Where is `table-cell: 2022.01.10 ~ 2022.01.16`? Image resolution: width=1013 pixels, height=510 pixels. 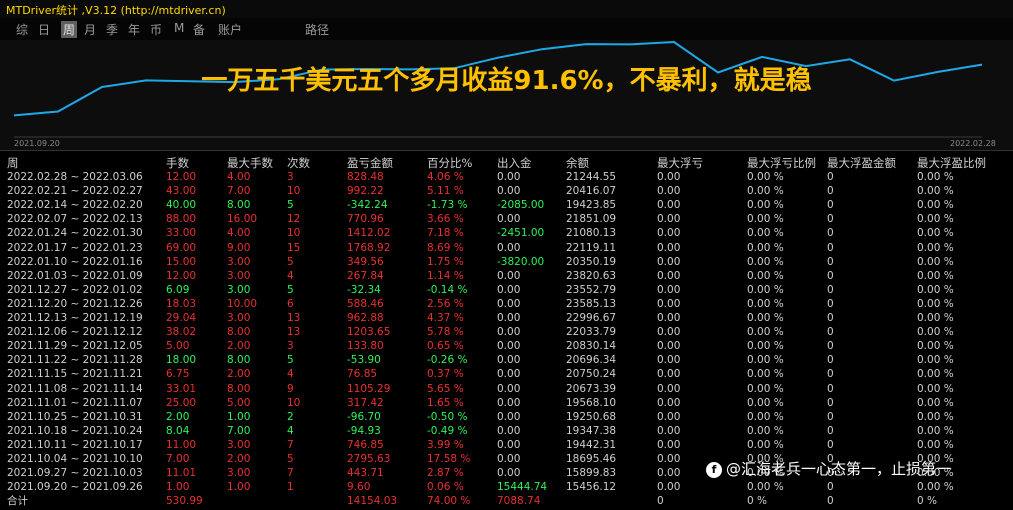 table-cell: 2022.01.10 ~ 2022.01.16 is located at coordinates (75, 261).